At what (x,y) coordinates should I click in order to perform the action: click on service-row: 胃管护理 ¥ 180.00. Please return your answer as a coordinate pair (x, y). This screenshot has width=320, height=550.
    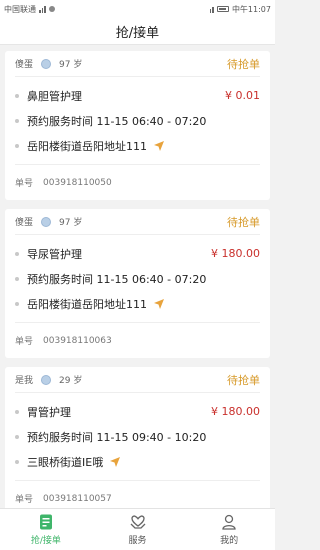
    Looking at the image, I should click on (137, 411).